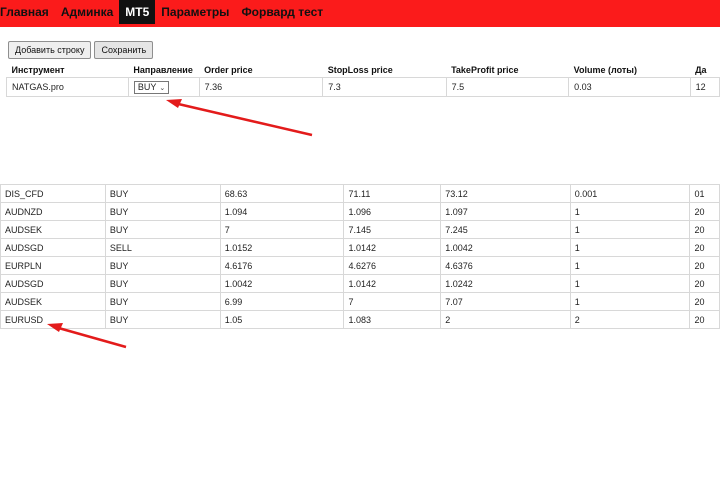  I want to click on annotation-arrow-direction, so click(239, 118).